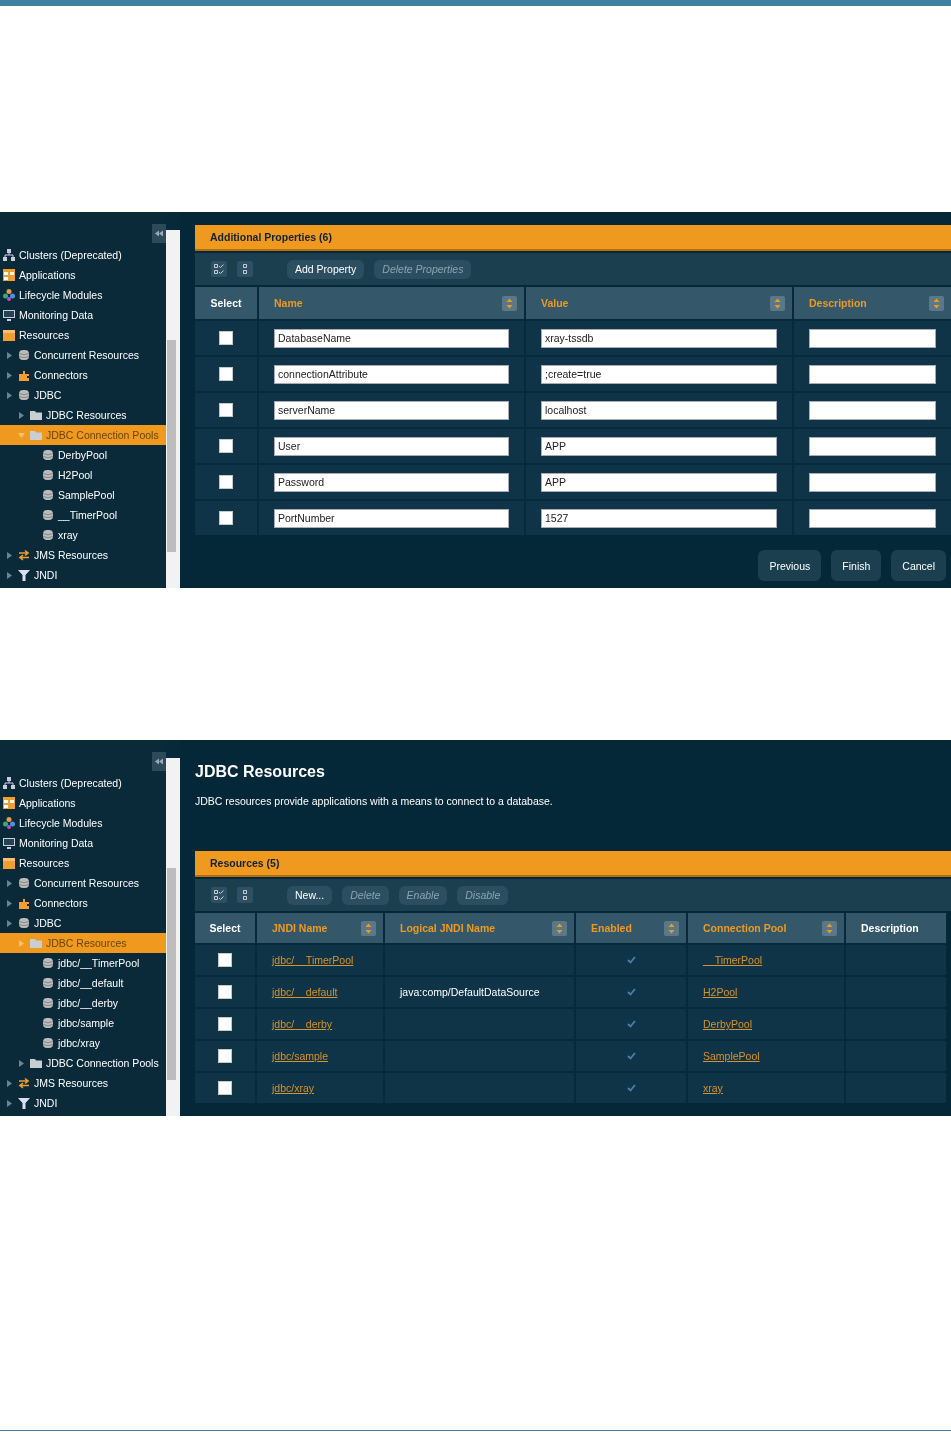 Image resolution: width=951 pixels, height=1434 pixels. I want to click on sidebar-item: xray, so click(83, 535).